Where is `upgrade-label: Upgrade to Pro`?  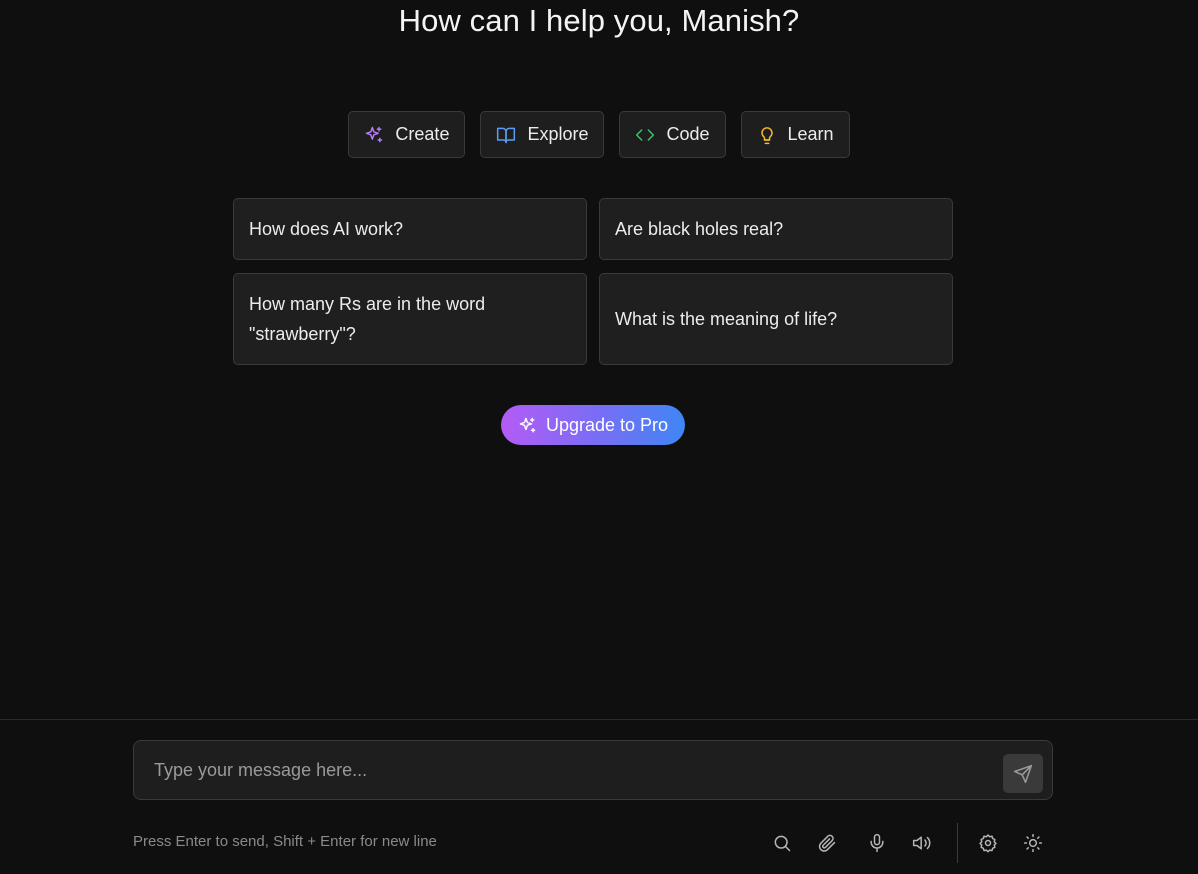
upgrade-label: Upgrade to Pro is located at coordinates (607, 424).